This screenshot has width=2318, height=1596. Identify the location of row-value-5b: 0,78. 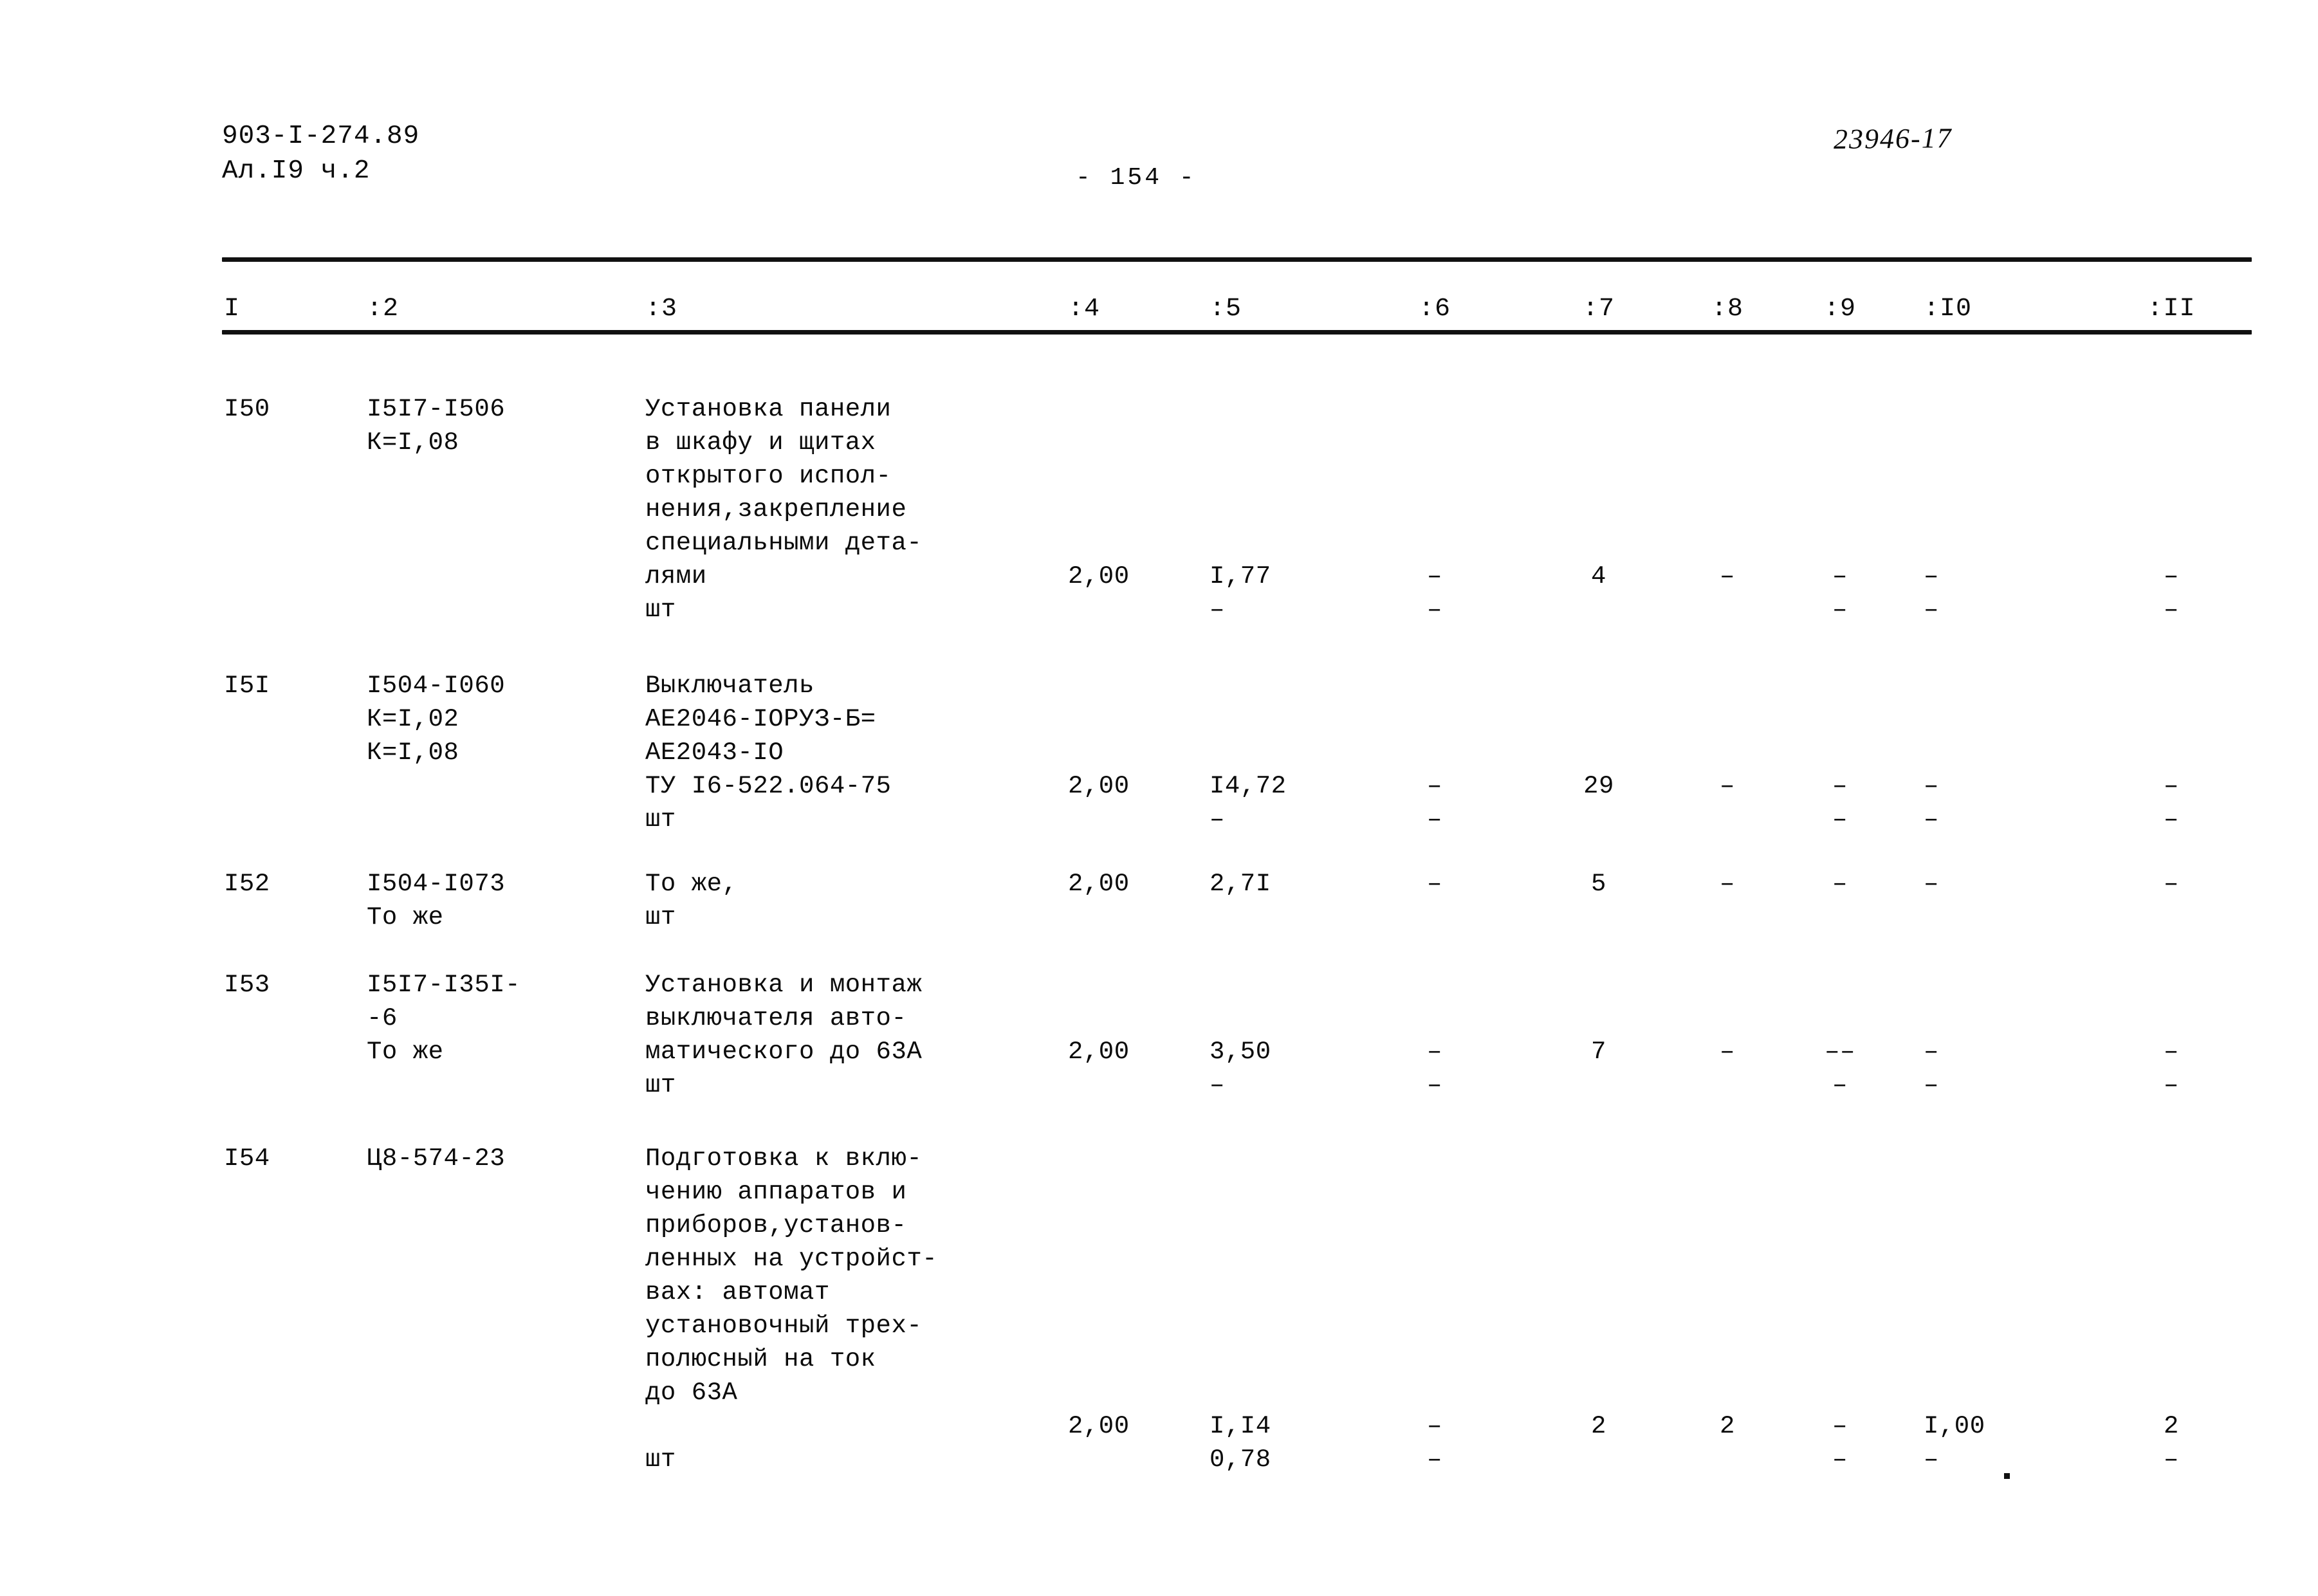
(1240, 1459).